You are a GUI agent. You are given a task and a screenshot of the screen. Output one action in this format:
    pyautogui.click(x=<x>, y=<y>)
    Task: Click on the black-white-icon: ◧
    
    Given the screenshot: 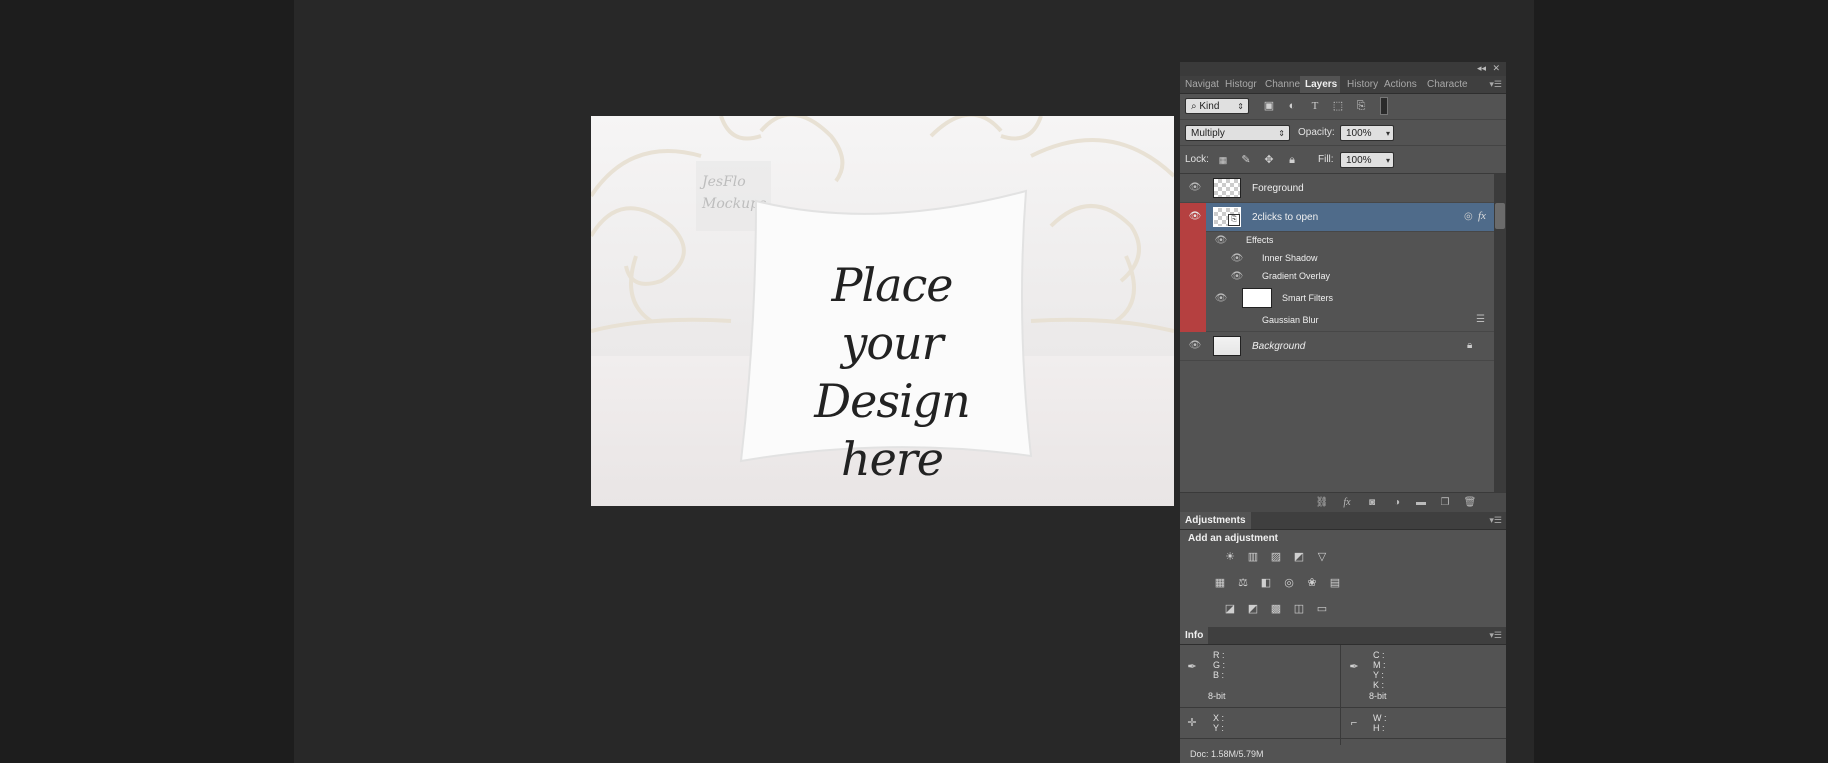 What is the action you would take?
    pyautogui.click(x=1266, y=583)
    